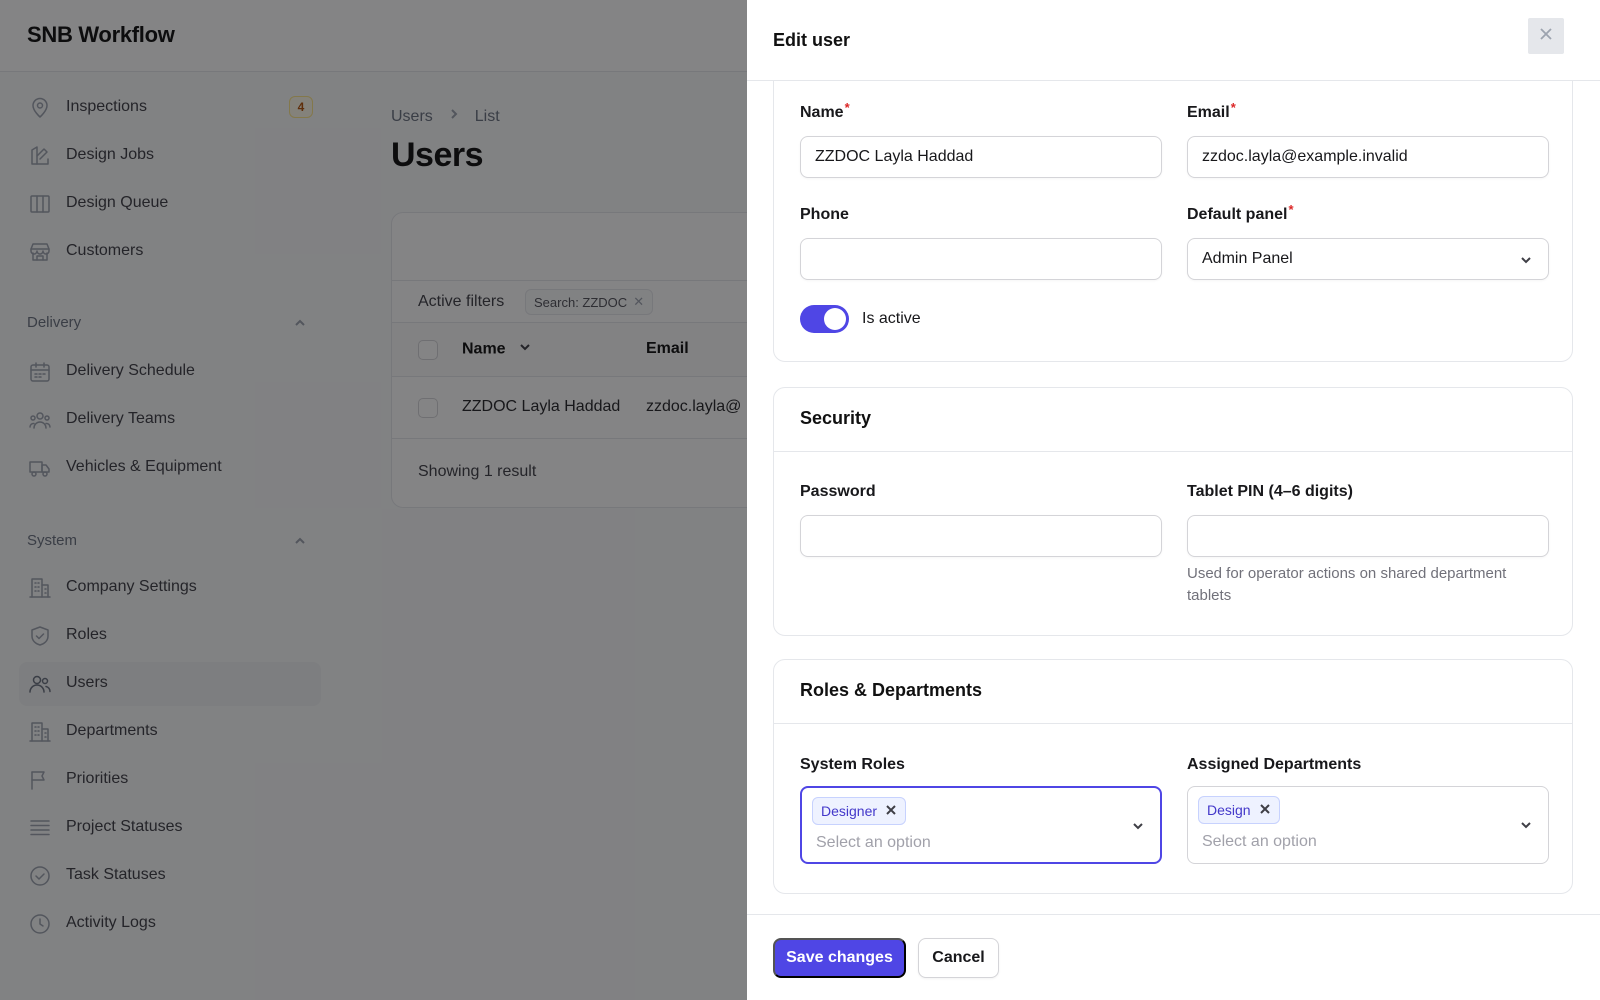 The height and width of the screenshot is (1000, 1600). What do you see at coordinates (836, 418) in the screenshot?
I see `section-title: Security` at bounding box center [836, 418].